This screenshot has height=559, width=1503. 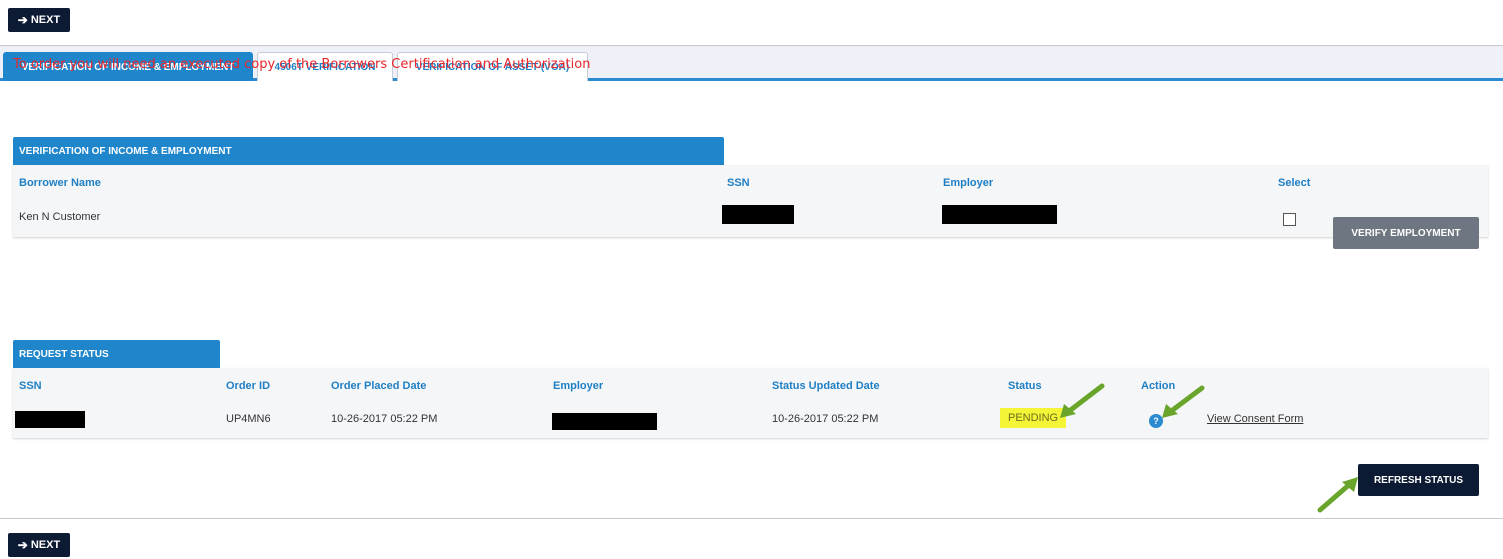 I want to click on status-updated-date-value: 10-26-2017 05:22 PM, so click(x=825, y=419).